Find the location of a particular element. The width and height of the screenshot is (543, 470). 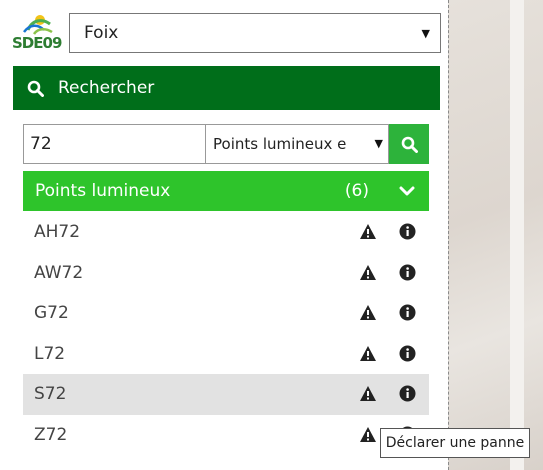

list-item: AH72 is located at coordinates (226, 232).